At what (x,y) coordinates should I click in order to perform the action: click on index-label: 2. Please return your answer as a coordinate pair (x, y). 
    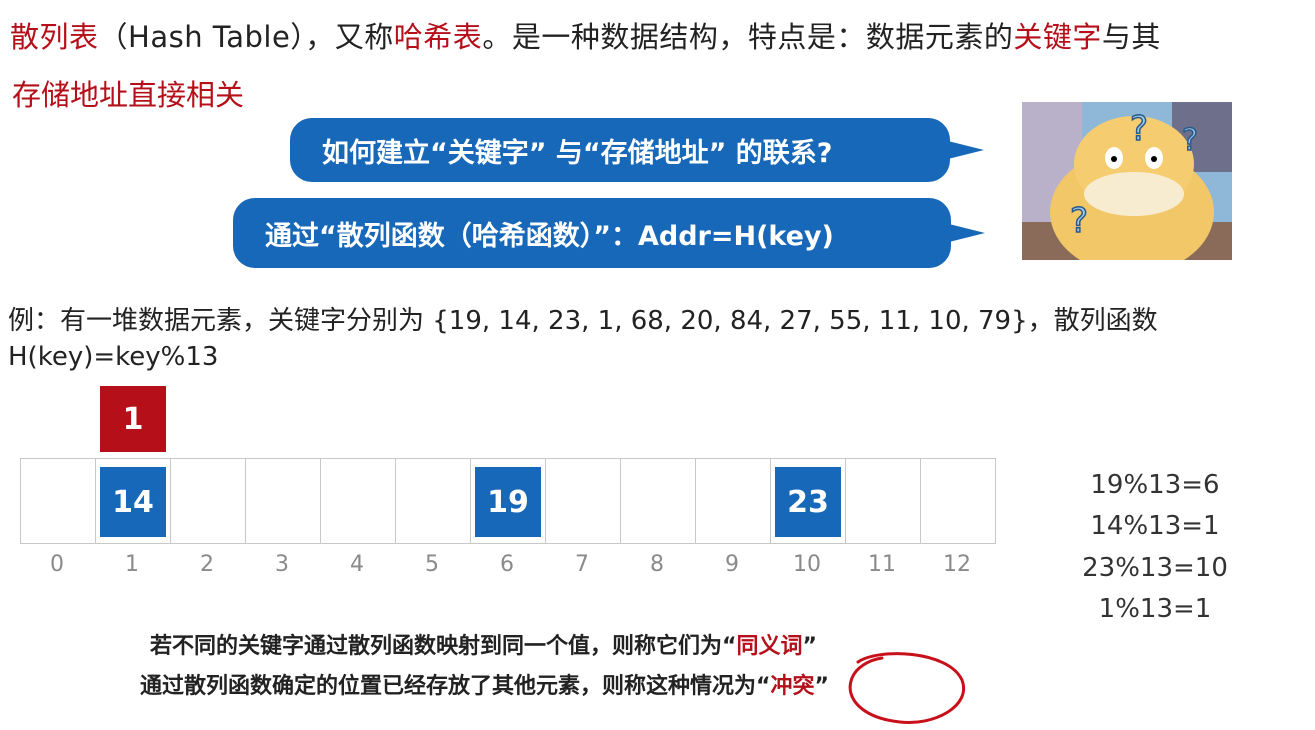
    Looking at the image, I should click on (207, 564).